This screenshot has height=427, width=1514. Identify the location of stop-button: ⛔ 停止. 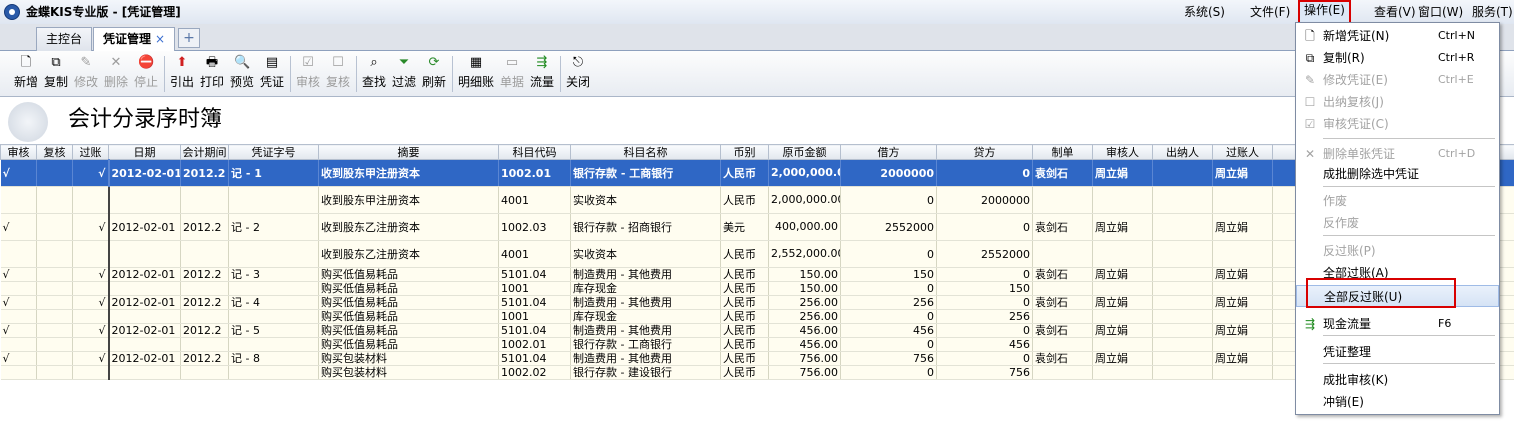
(146, 74).